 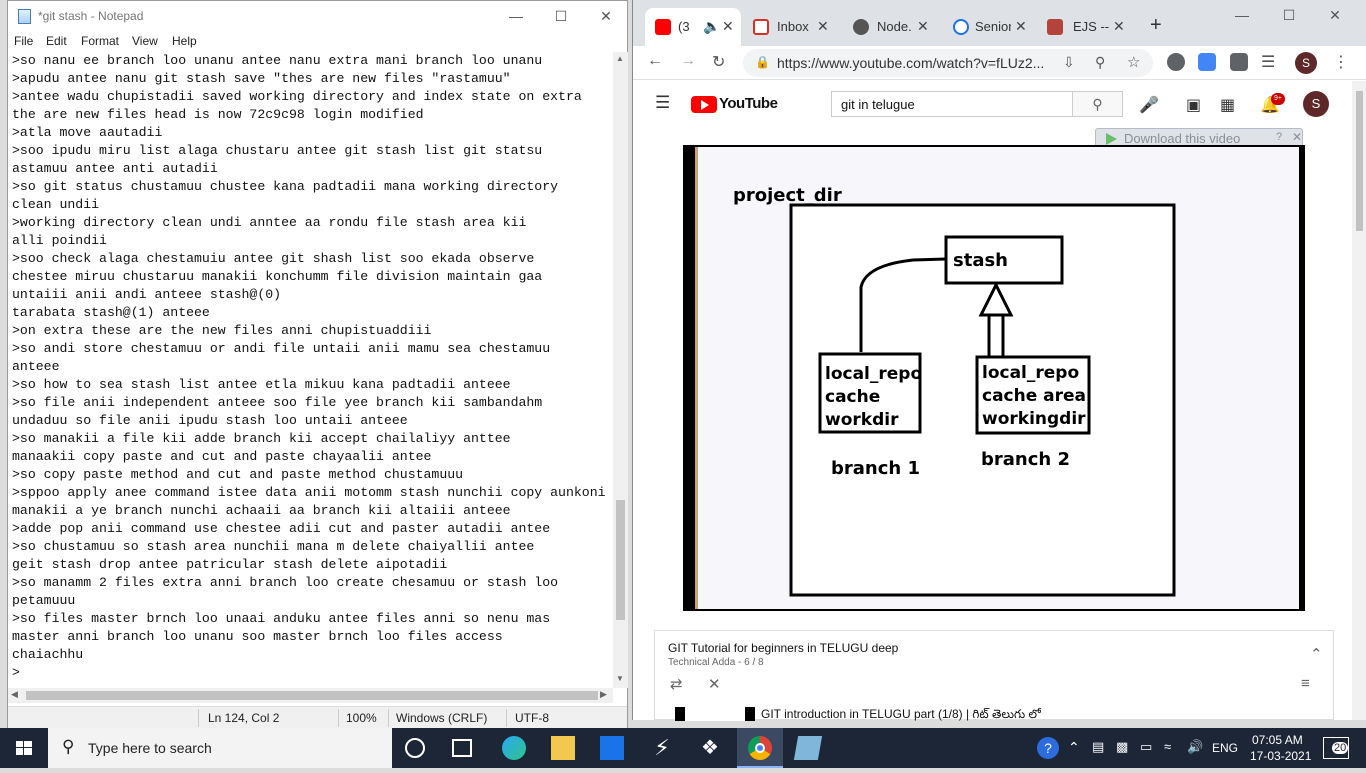 I want to click on zoom-icon: ⚲, so click(x=1100, y=62).